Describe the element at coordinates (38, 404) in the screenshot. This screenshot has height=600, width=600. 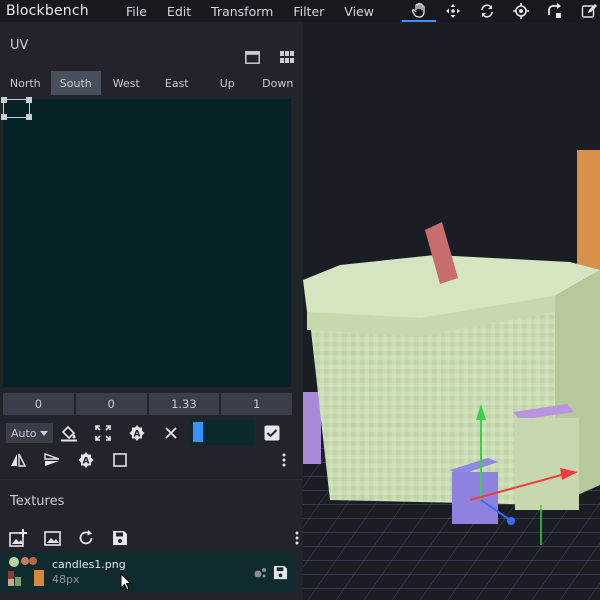
I see `uv-x-field: 0` at that location.